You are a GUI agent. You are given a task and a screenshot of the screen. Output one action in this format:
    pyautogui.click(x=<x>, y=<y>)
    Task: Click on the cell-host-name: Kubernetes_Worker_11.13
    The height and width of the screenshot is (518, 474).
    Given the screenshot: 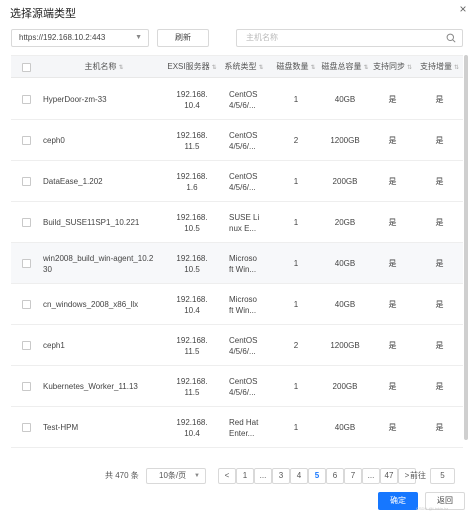 What is the action you would take?
    pyautogui.click(x=90, y=386)
    